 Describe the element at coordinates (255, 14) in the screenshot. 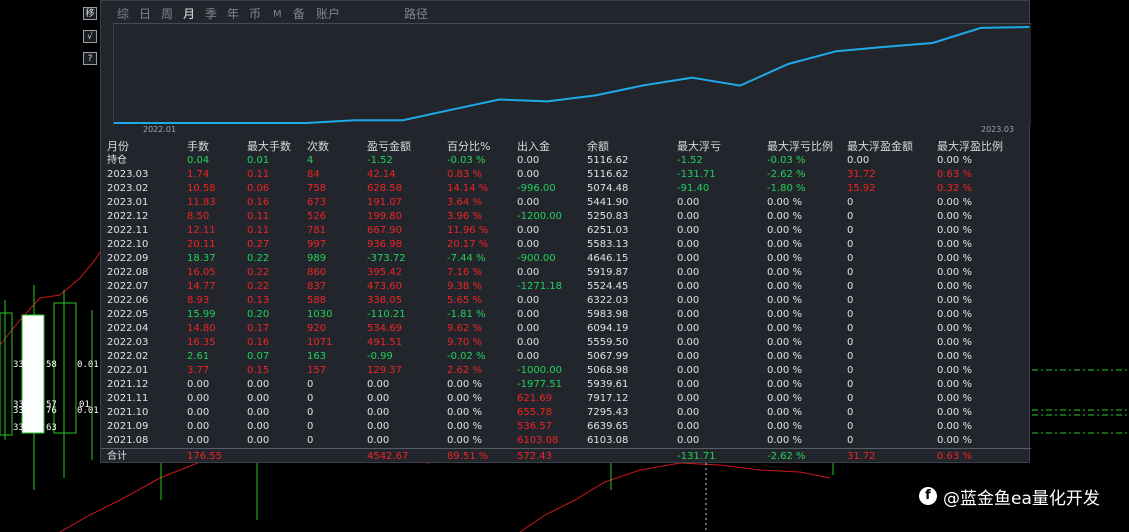

I see `tab-currency: 币` at that location.